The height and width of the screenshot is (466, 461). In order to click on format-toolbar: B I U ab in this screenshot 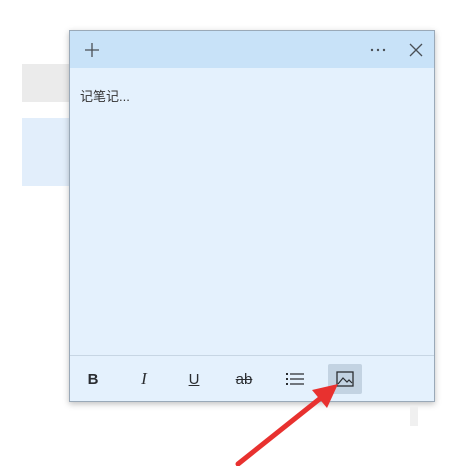, I will do `click(252, 378)`.